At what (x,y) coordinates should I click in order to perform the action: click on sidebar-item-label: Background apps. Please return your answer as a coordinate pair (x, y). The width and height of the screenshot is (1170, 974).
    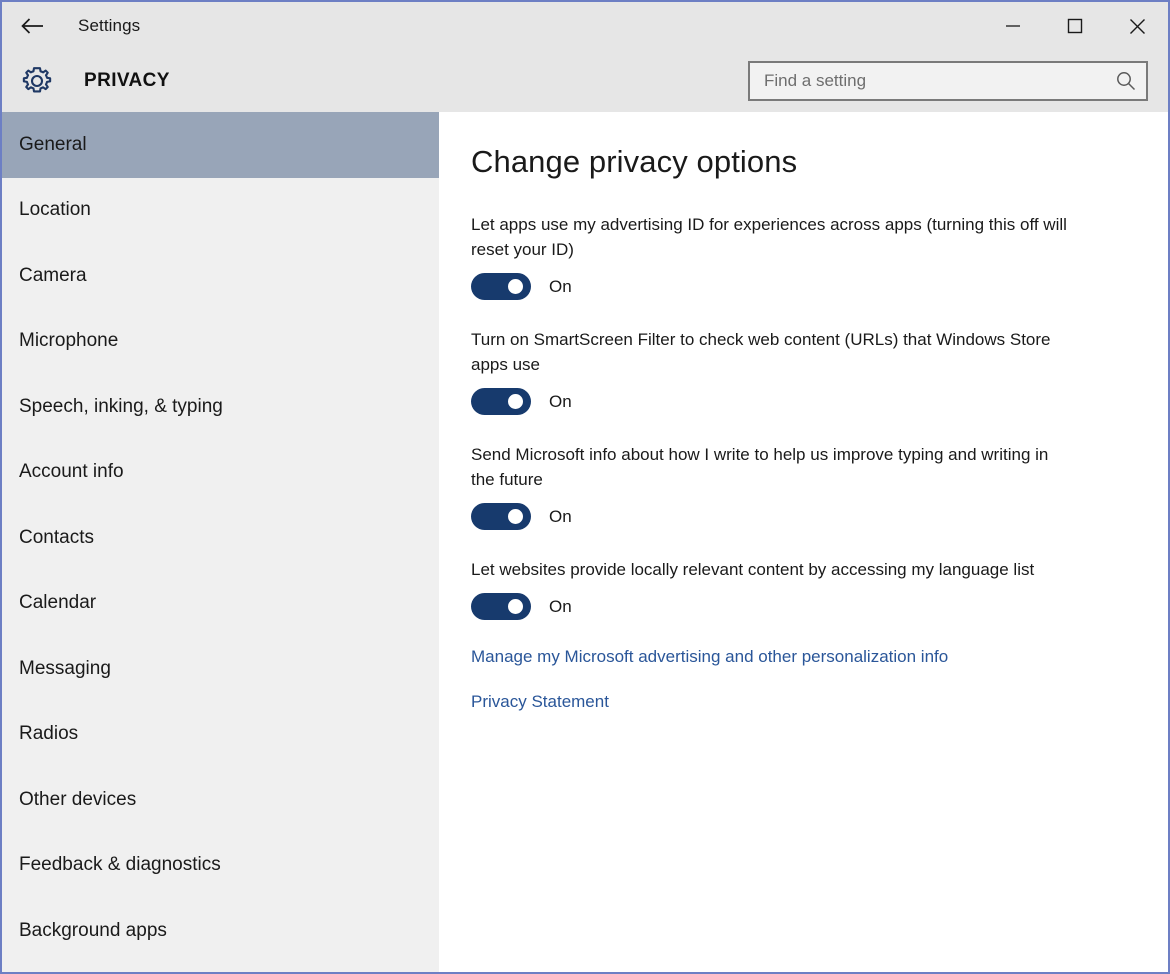
    Looking at the image, I should click on (93, 930).